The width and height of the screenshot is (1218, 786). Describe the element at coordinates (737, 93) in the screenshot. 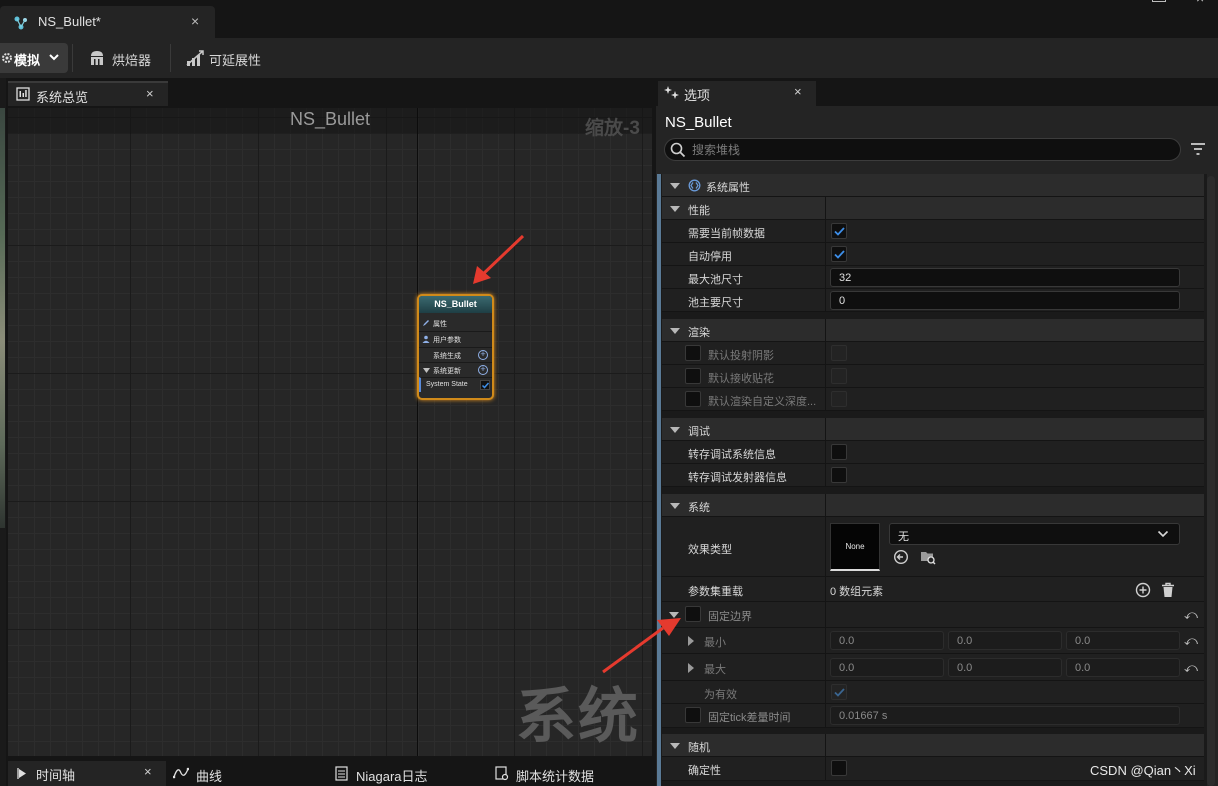

I see `tab-options: 选项 ×` at that location.